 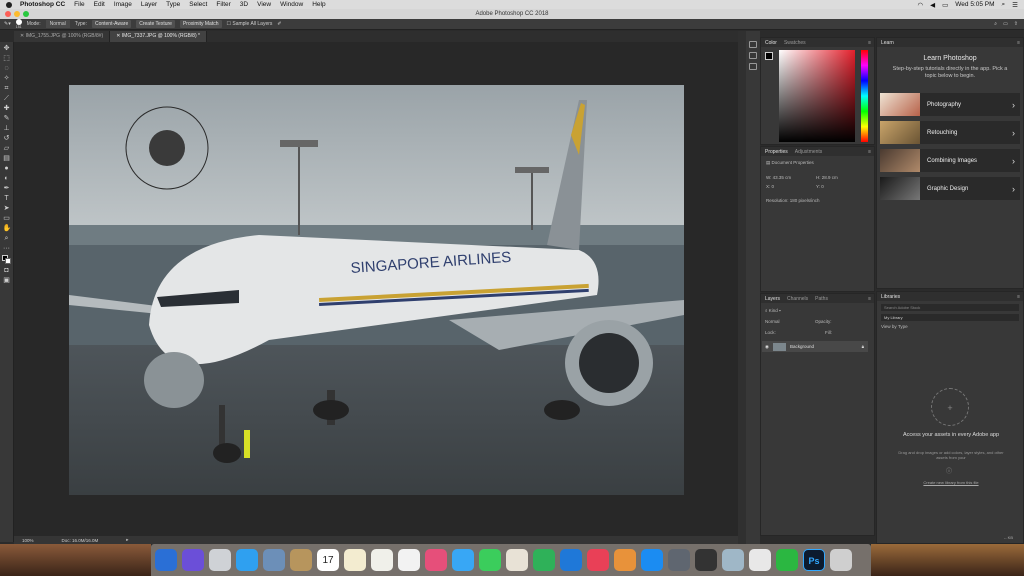 What do you see at coordinates (827, 177) in the screenshot?
I see `height-value: H: 28.9 cm` at bounding box center [827, 177].